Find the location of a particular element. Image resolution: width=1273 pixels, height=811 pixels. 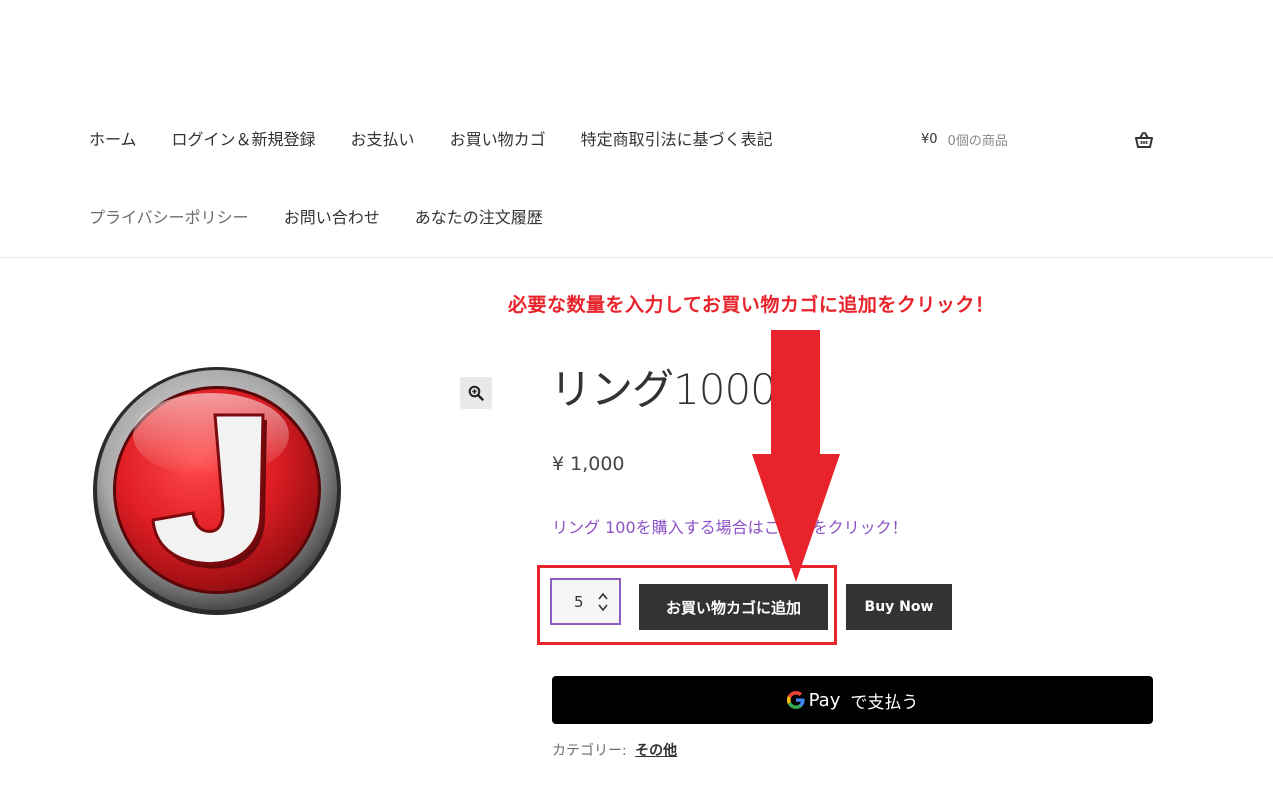

nav-item-order-history: あなたの注文履歴 is located at coordinates (479, 218).